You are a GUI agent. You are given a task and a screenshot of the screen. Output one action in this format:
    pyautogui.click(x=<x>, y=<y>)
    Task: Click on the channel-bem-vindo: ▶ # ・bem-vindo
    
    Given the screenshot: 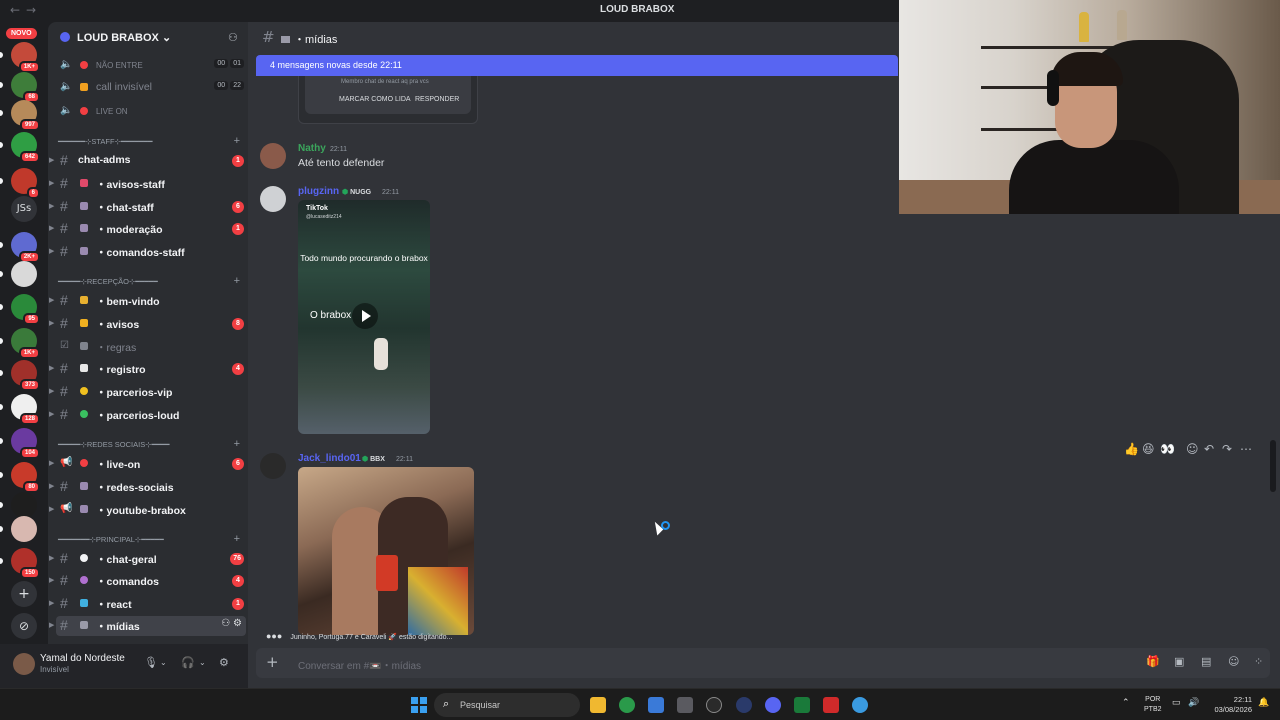 What is the action you would take?
    pyautogui.click(x=147, y=301)
    